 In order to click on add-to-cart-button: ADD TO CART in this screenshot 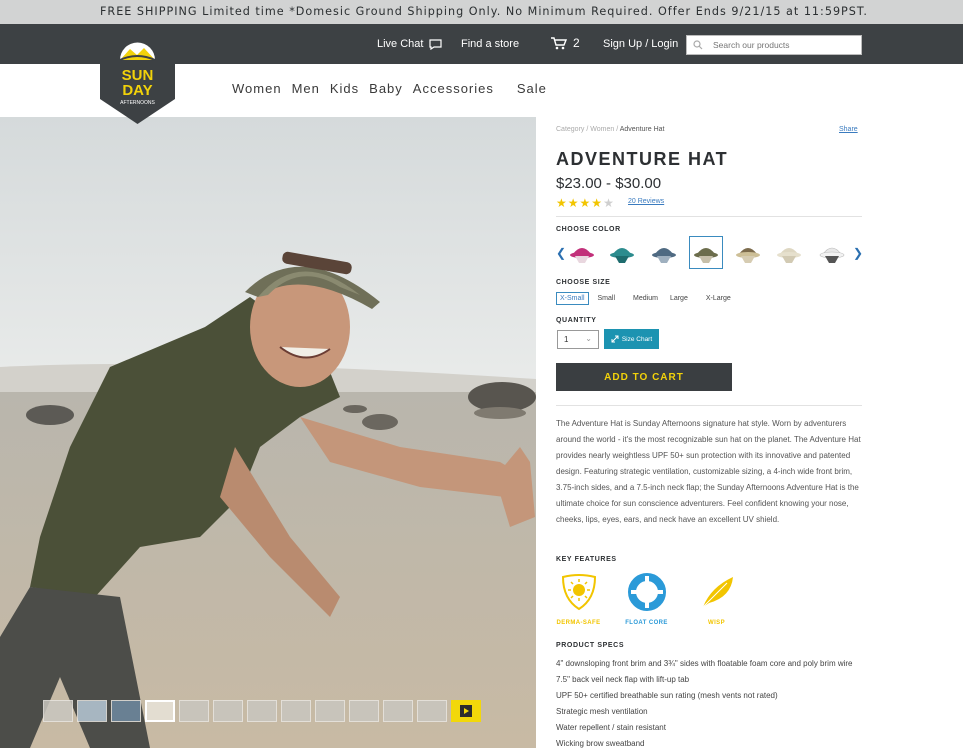, I will do `click(644, 377)`.